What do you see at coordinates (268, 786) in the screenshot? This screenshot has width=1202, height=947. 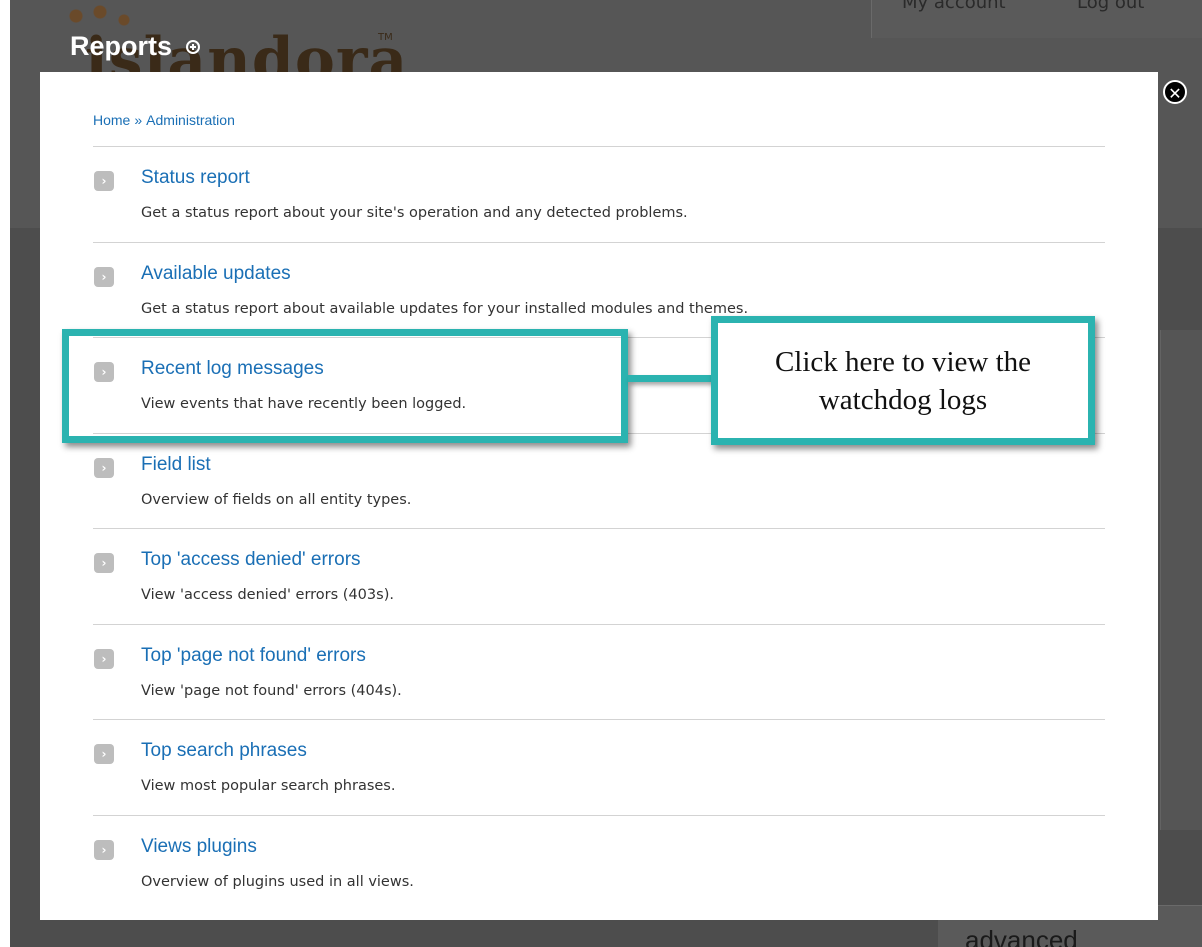 I see `item-description: View most popular search phrases.` at bounding box center [268, 786].